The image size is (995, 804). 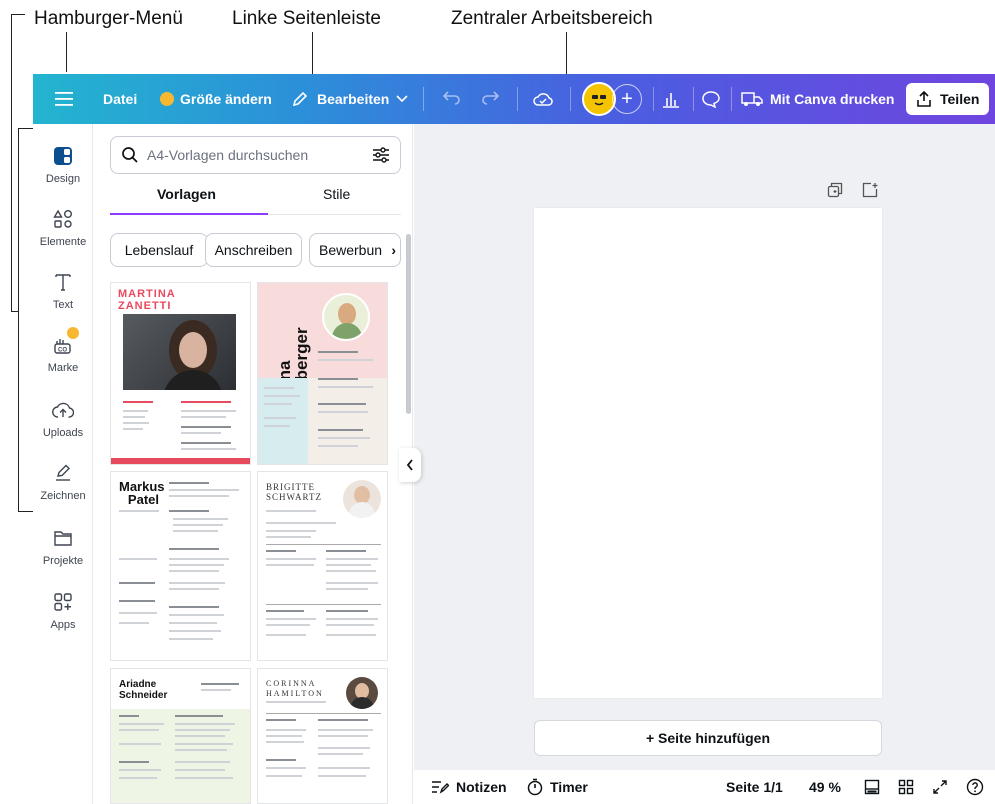 I want to click on rail-item-label: Text, so click(x=63, y=305).